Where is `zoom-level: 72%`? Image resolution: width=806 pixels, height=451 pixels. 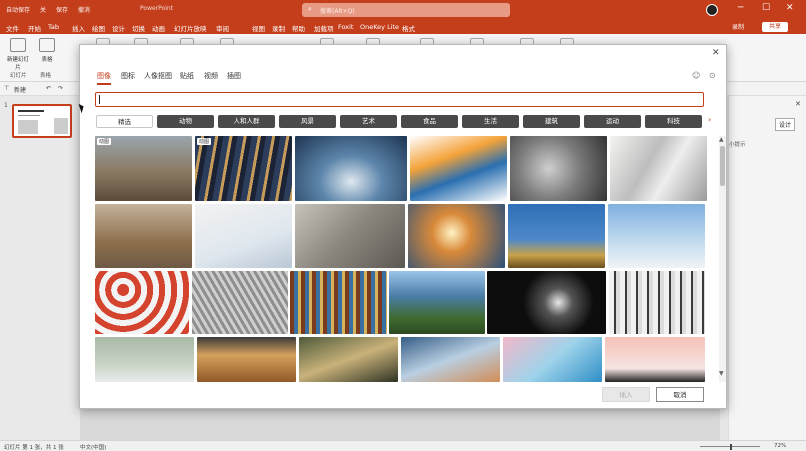
zoom-level: 72% is located at coordinates (780, 446).